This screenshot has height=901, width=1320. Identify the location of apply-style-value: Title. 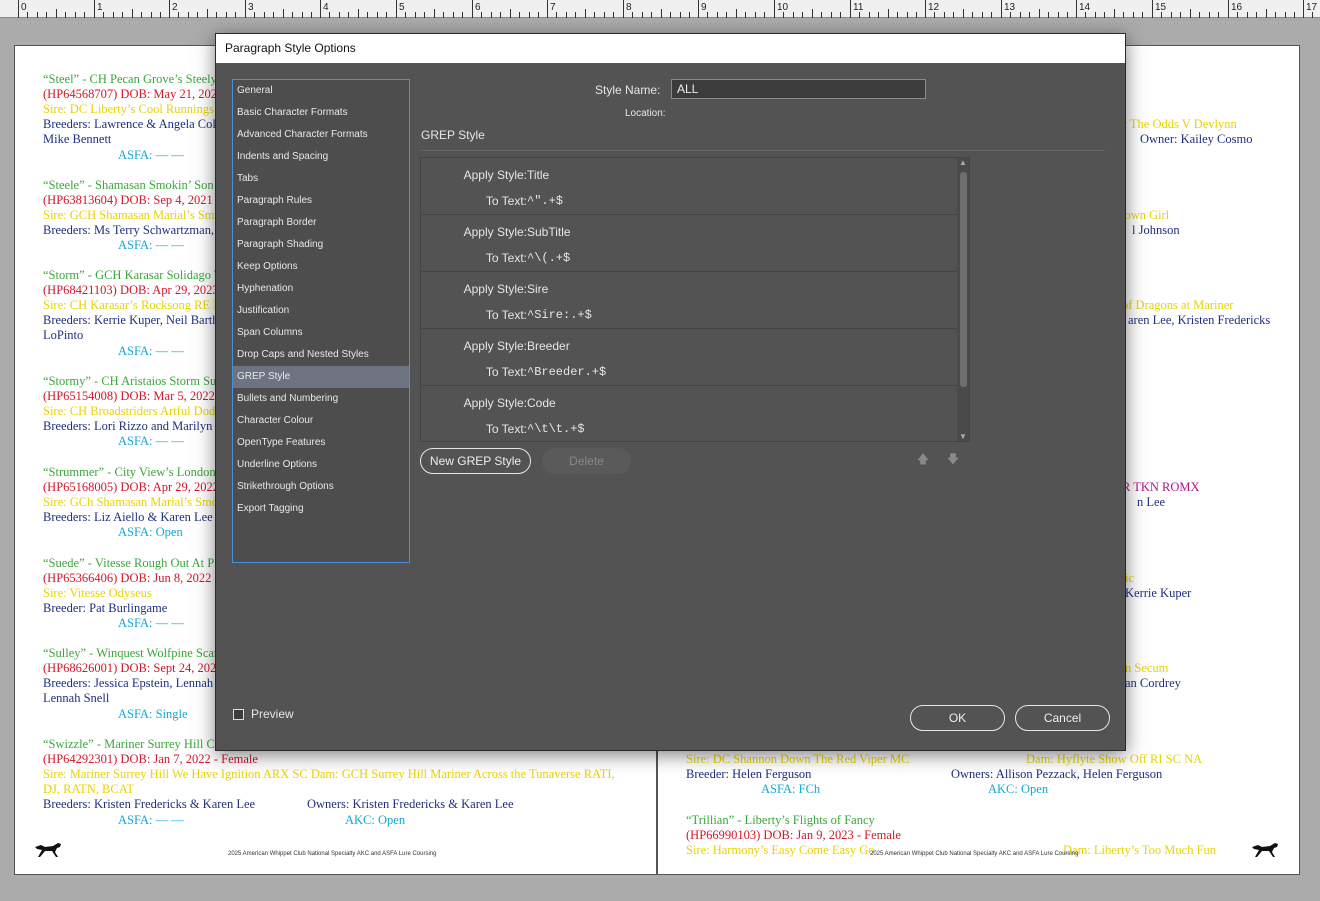
(538, 175).